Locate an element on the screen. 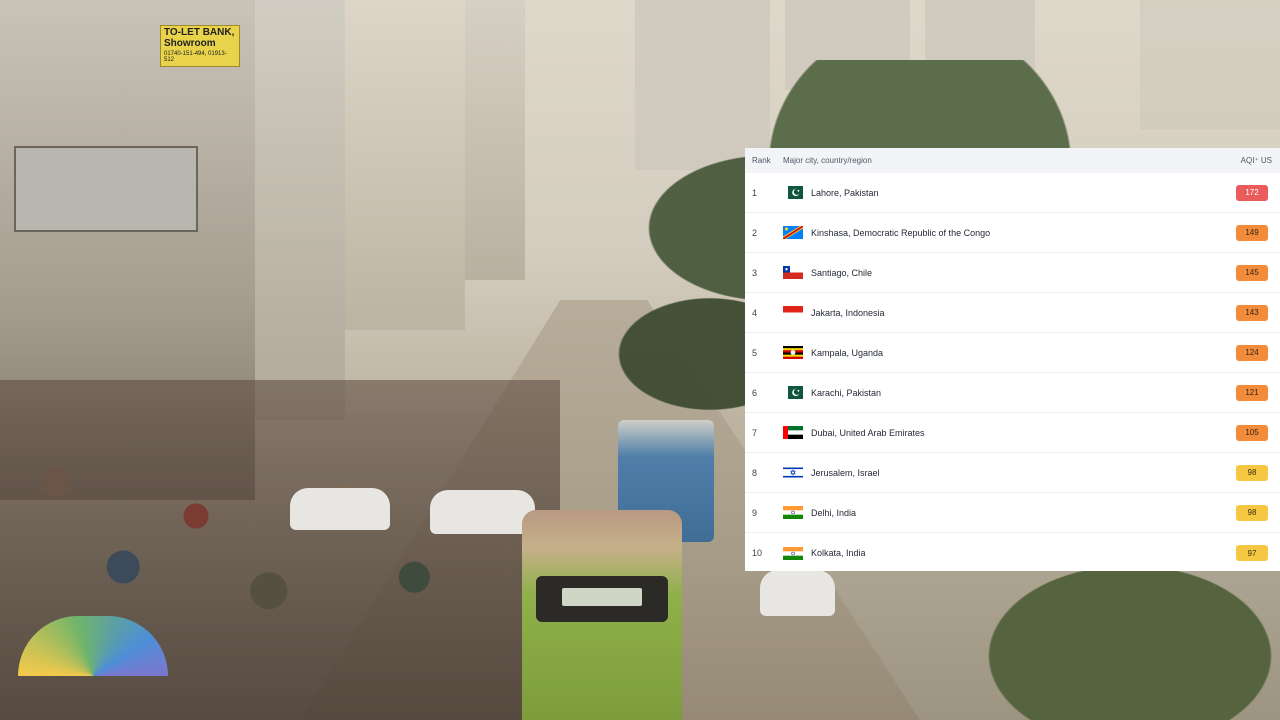  table-row: 6 Karachi, Pakistan 121 is located at coordinates (1012, 393).